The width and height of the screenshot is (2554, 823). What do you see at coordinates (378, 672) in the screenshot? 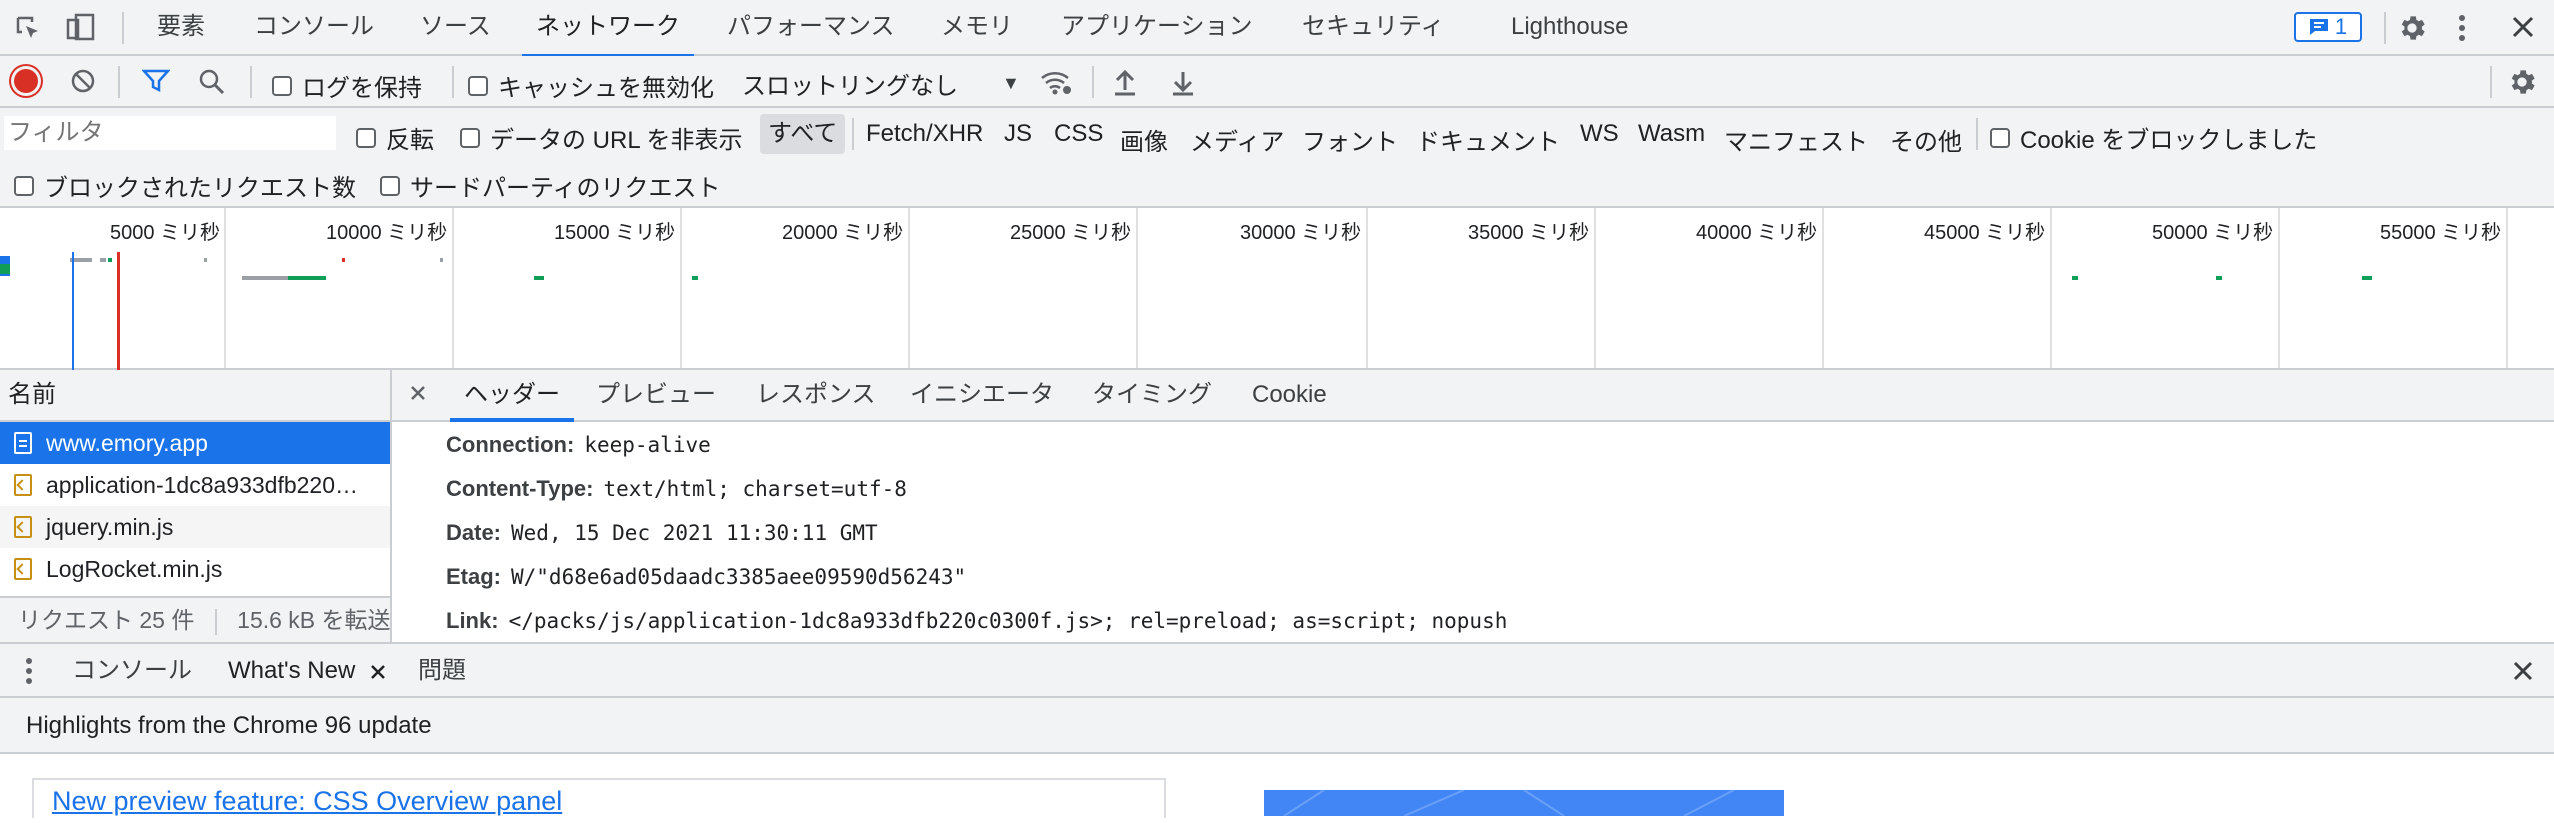
I see `close-tab-icon` at bounding box center [378, 672].